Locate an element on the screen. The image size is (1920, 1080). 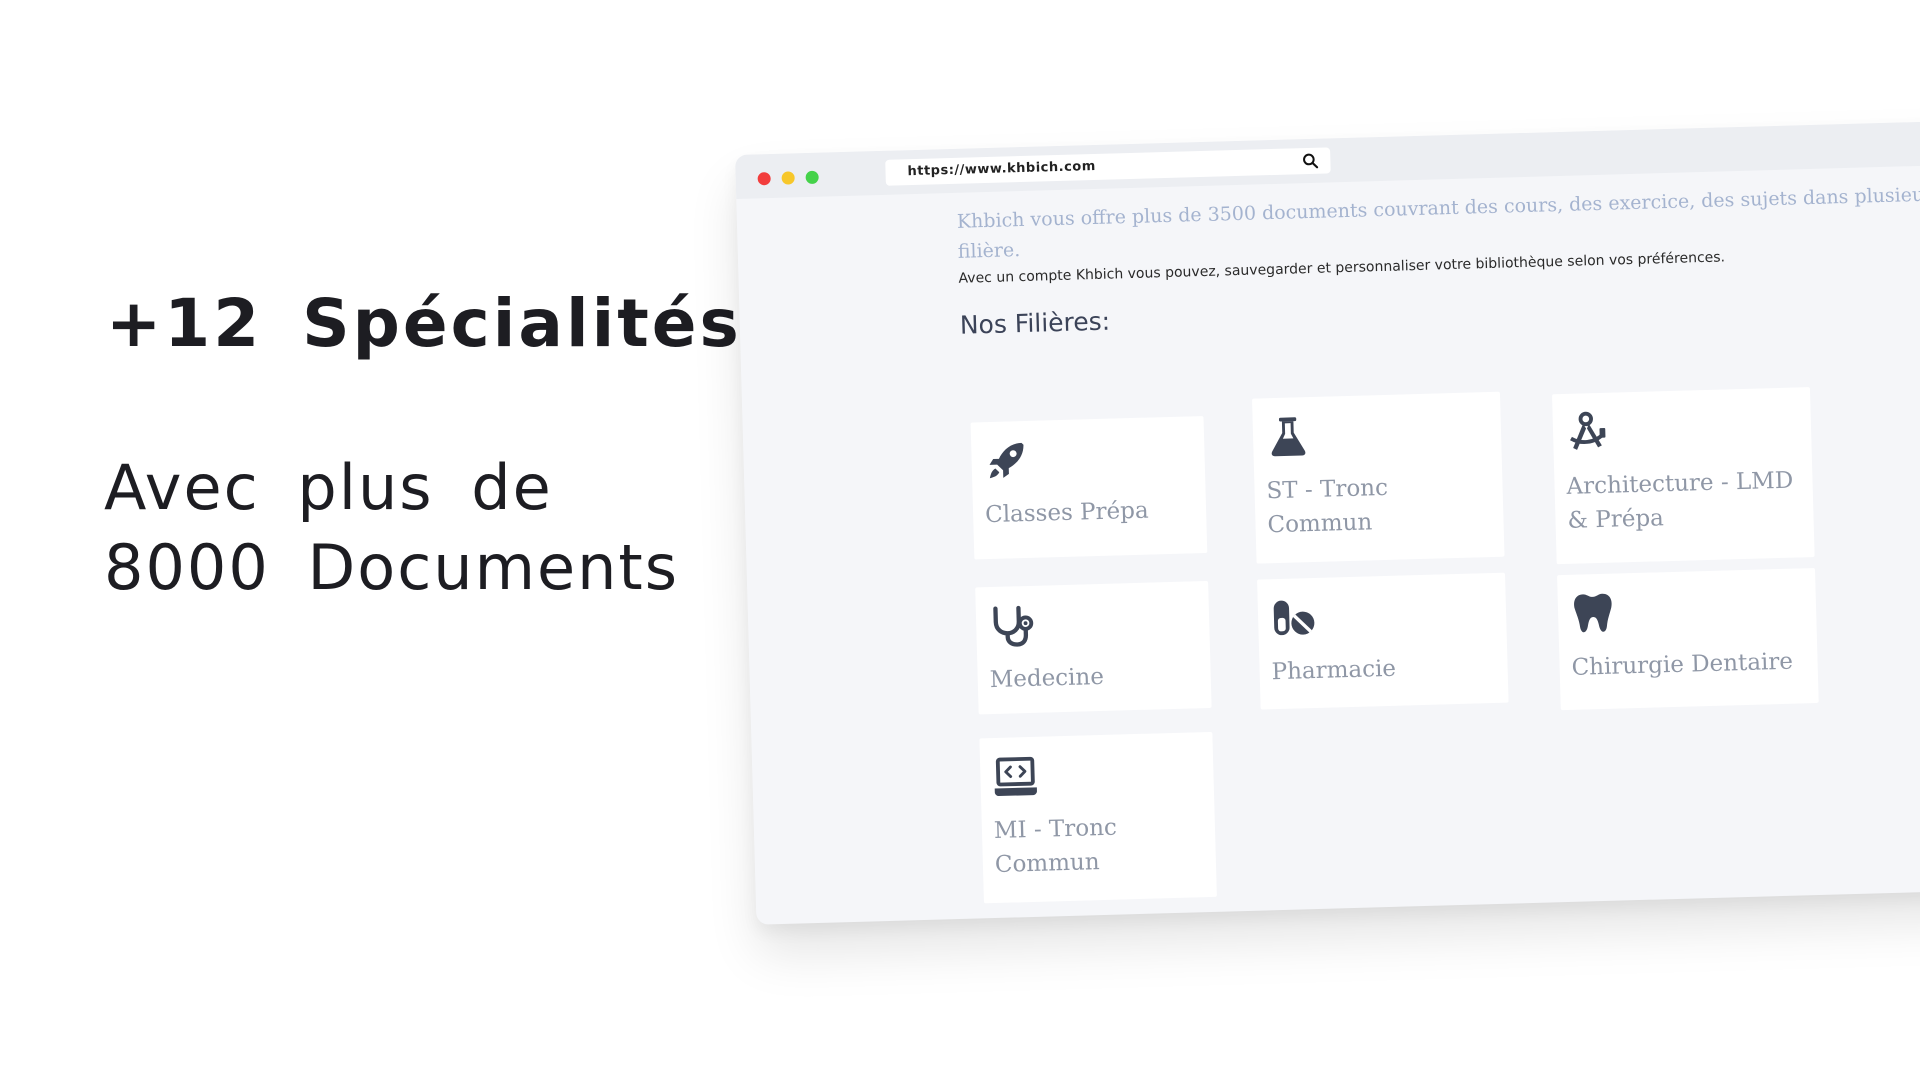
filiere-card-label: MI - Tronc Commun is located at coordinates (1055, 846).